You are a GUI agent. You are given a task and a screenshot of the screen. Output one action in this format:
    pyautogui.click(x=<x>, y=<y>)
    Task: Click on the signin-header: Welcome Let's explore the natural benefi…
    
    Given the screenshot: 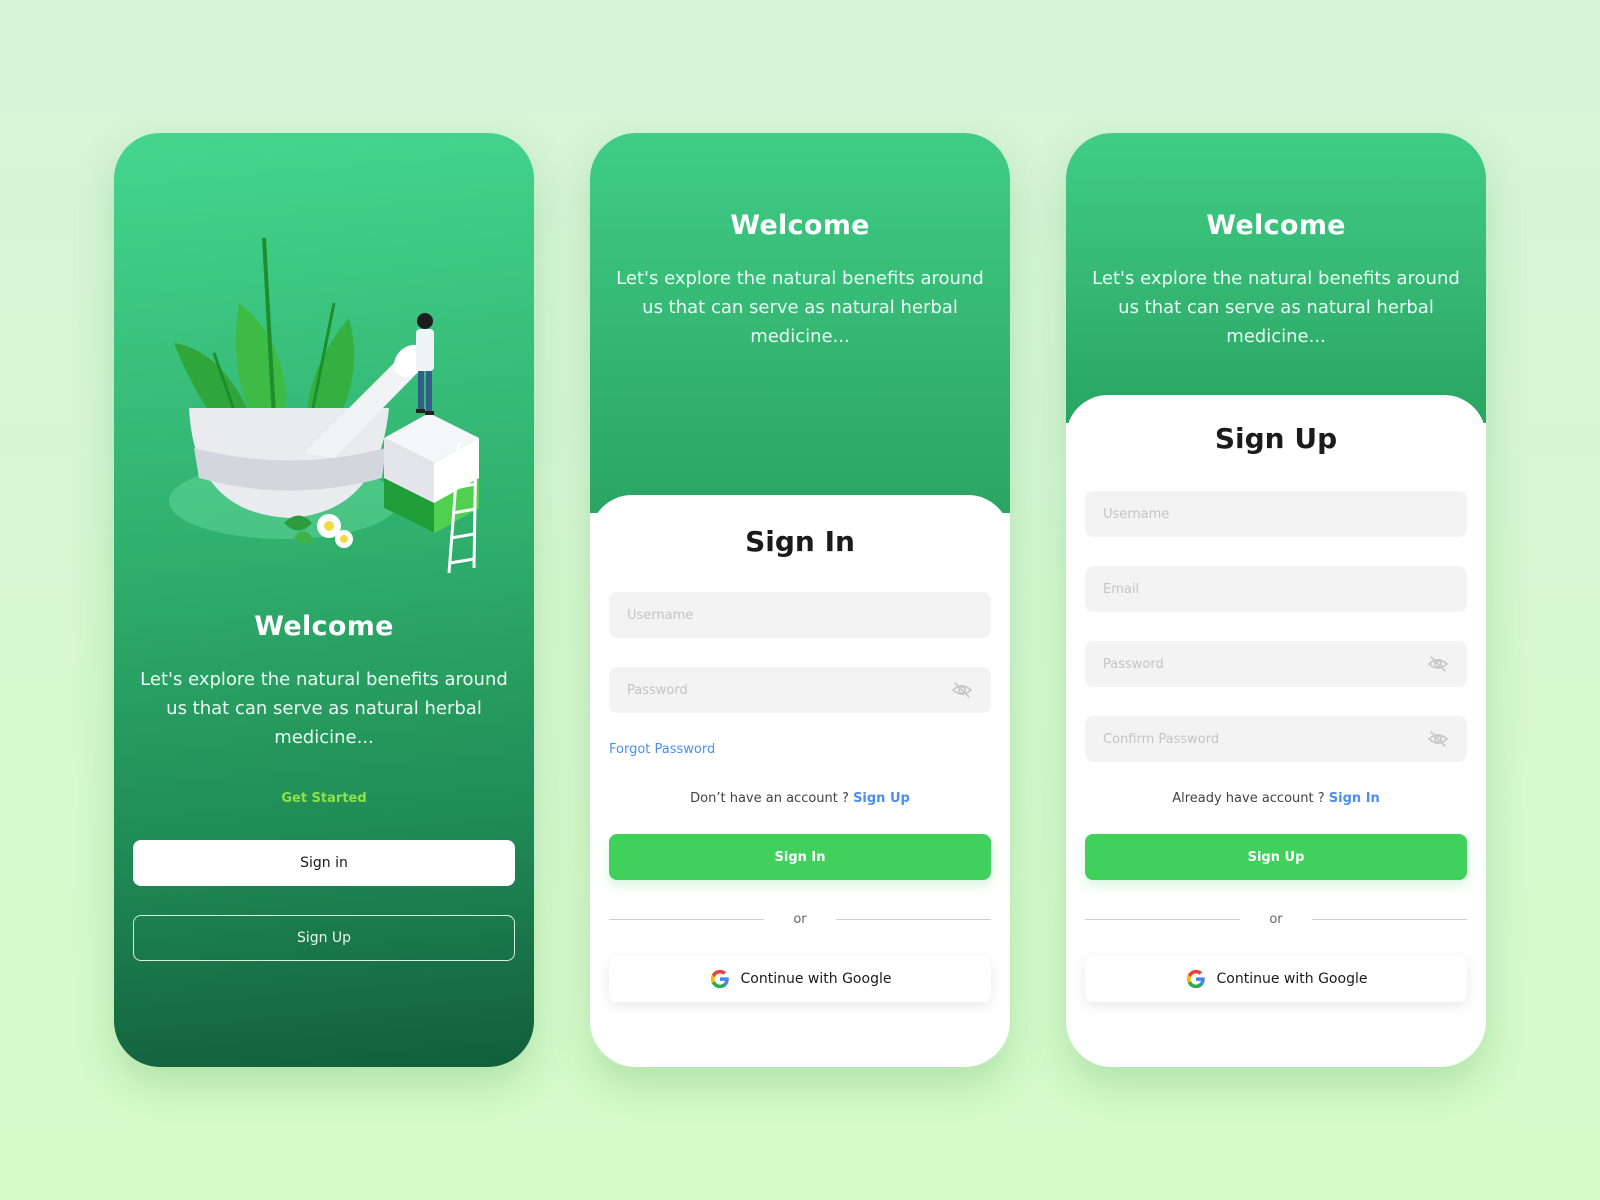 What is the action you would take?
    pyautogui.click(x=800, y=323)
    